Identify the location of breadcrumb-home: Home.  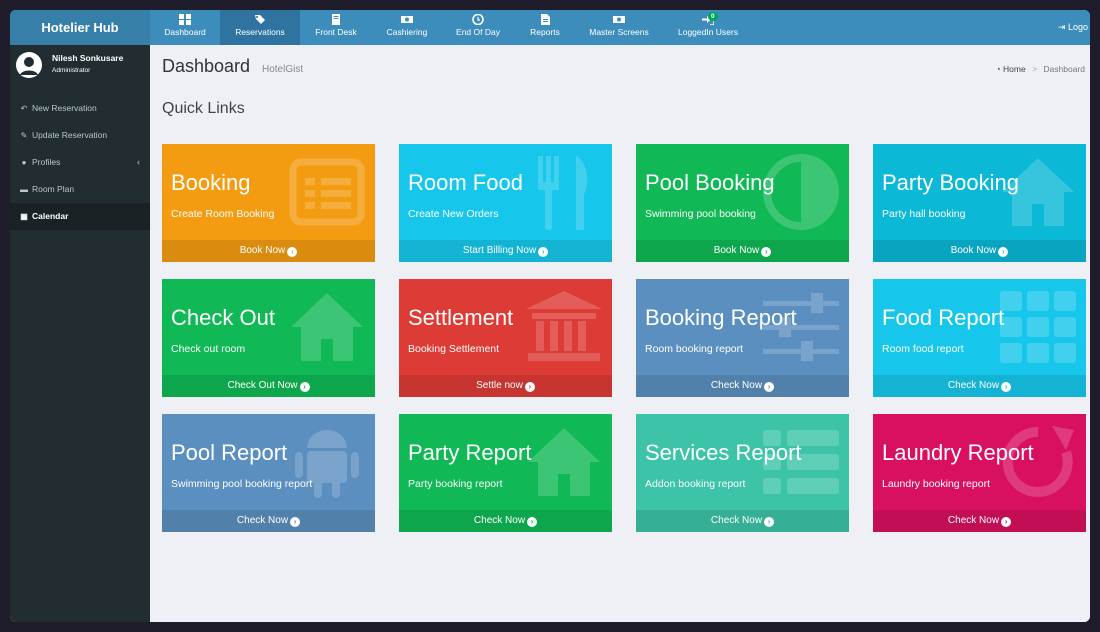
(1014, 69).